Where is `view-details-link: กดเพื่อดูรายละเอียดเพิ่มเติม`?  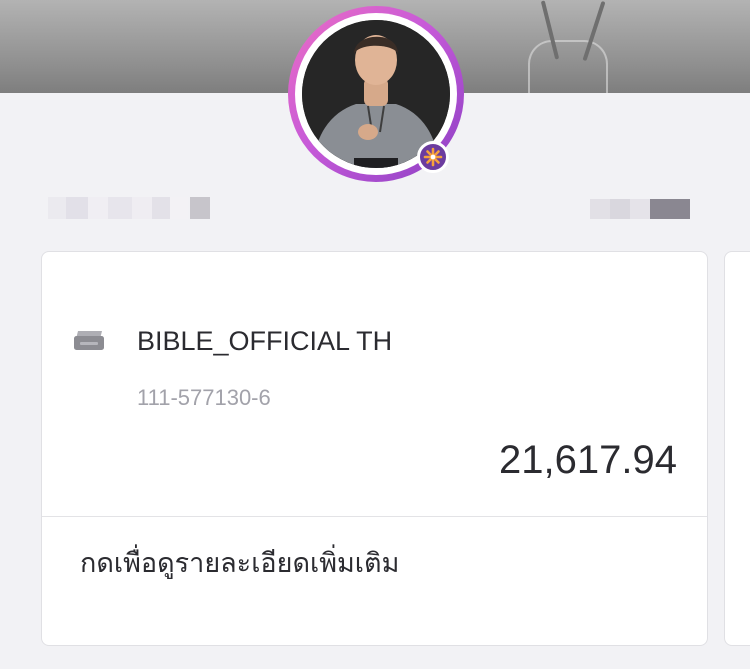 view-details-link: กดเพื่อดูรายละเอียดเพิ่มเติม is located at coordinates (239, 562).